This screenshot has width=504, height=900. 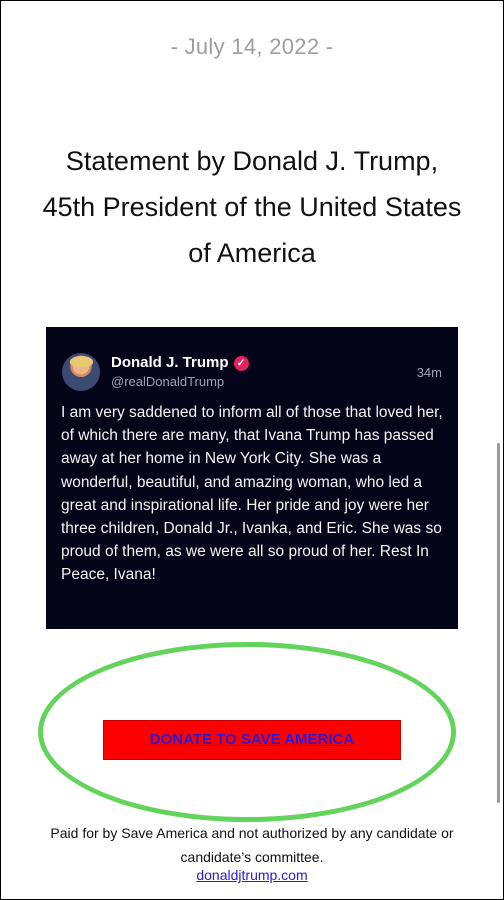 I want to click on donate-link: DONATE TO SAVE AMERICA, so click(x=252, y=739).